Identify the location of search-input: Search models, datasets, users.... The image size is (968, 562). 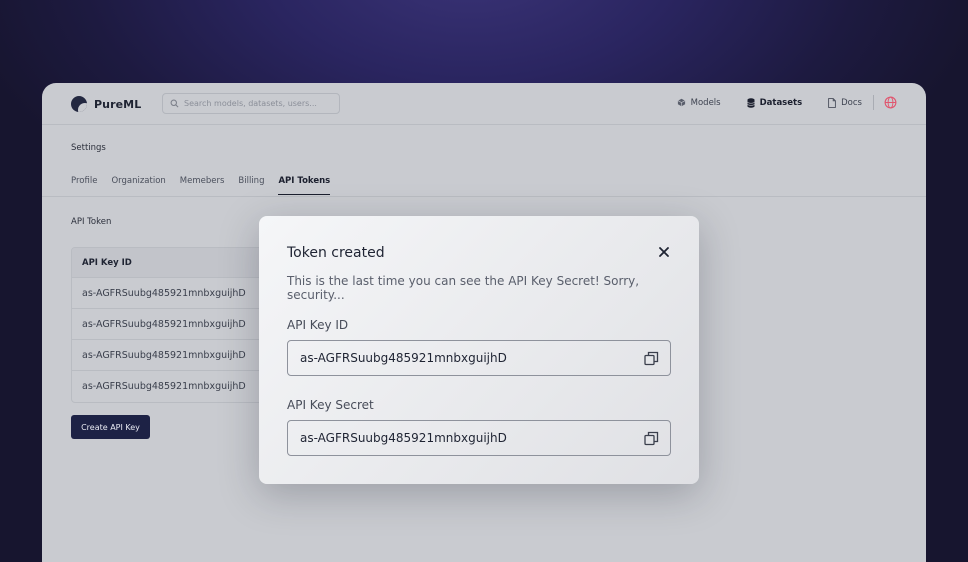
(251, 103).